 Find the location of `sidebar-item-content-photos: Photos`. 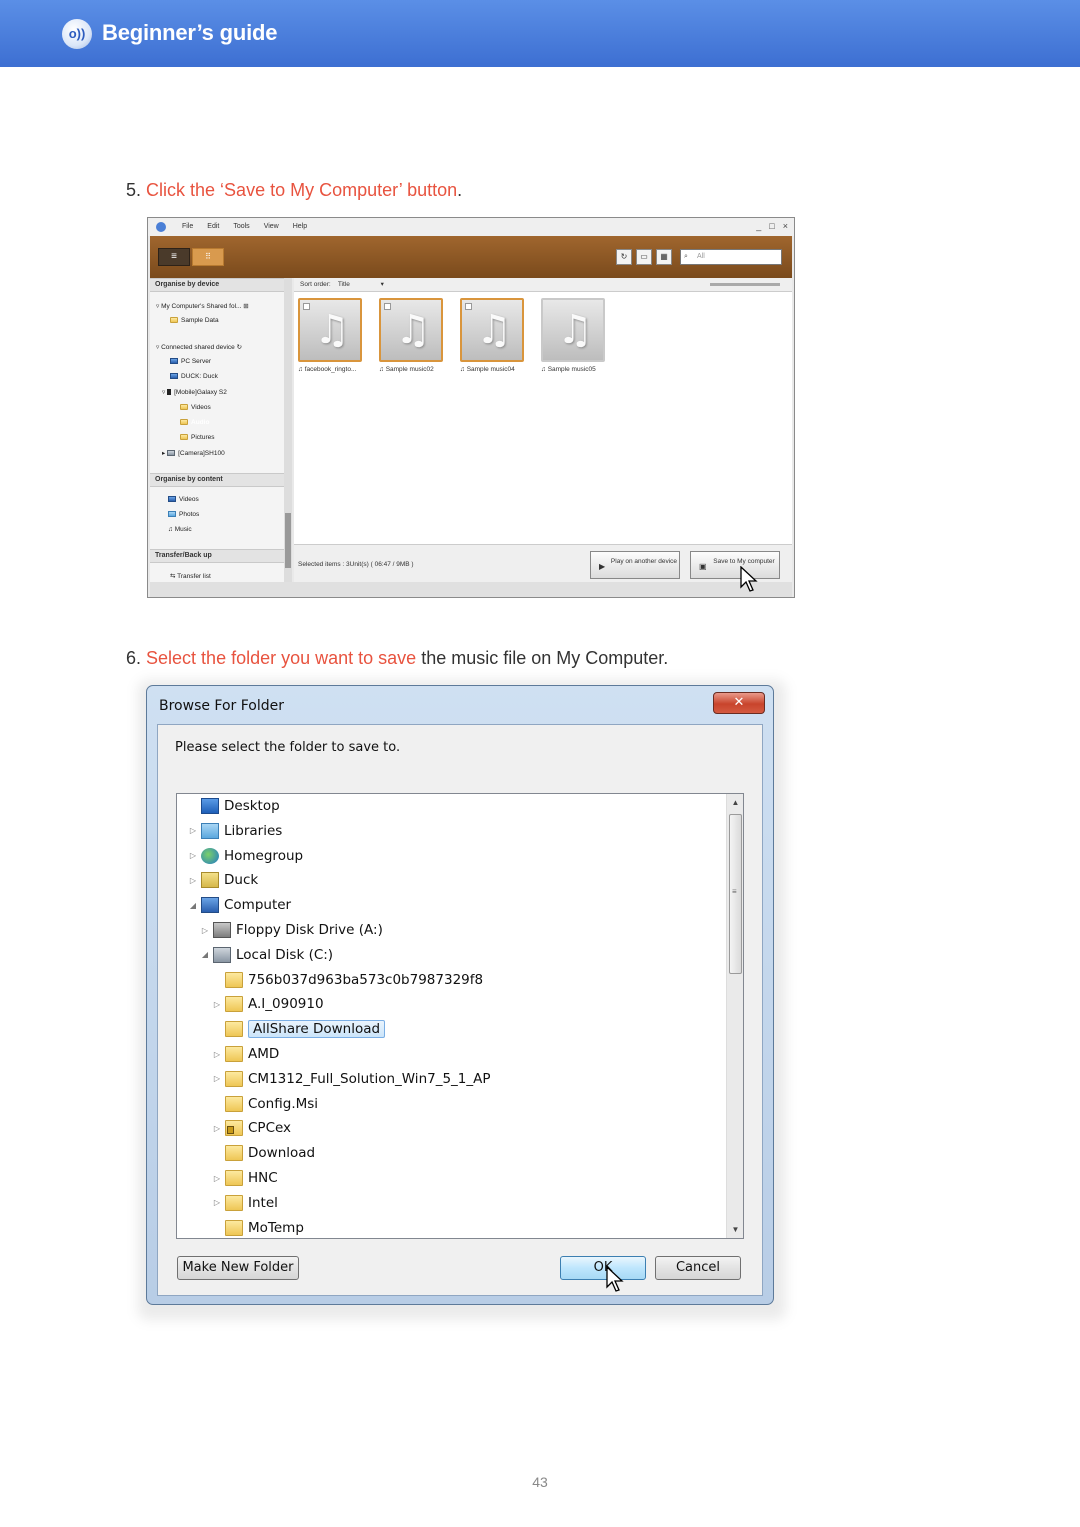

sidebar-item-content-photos: Photos is located at coordinates (183, 514).